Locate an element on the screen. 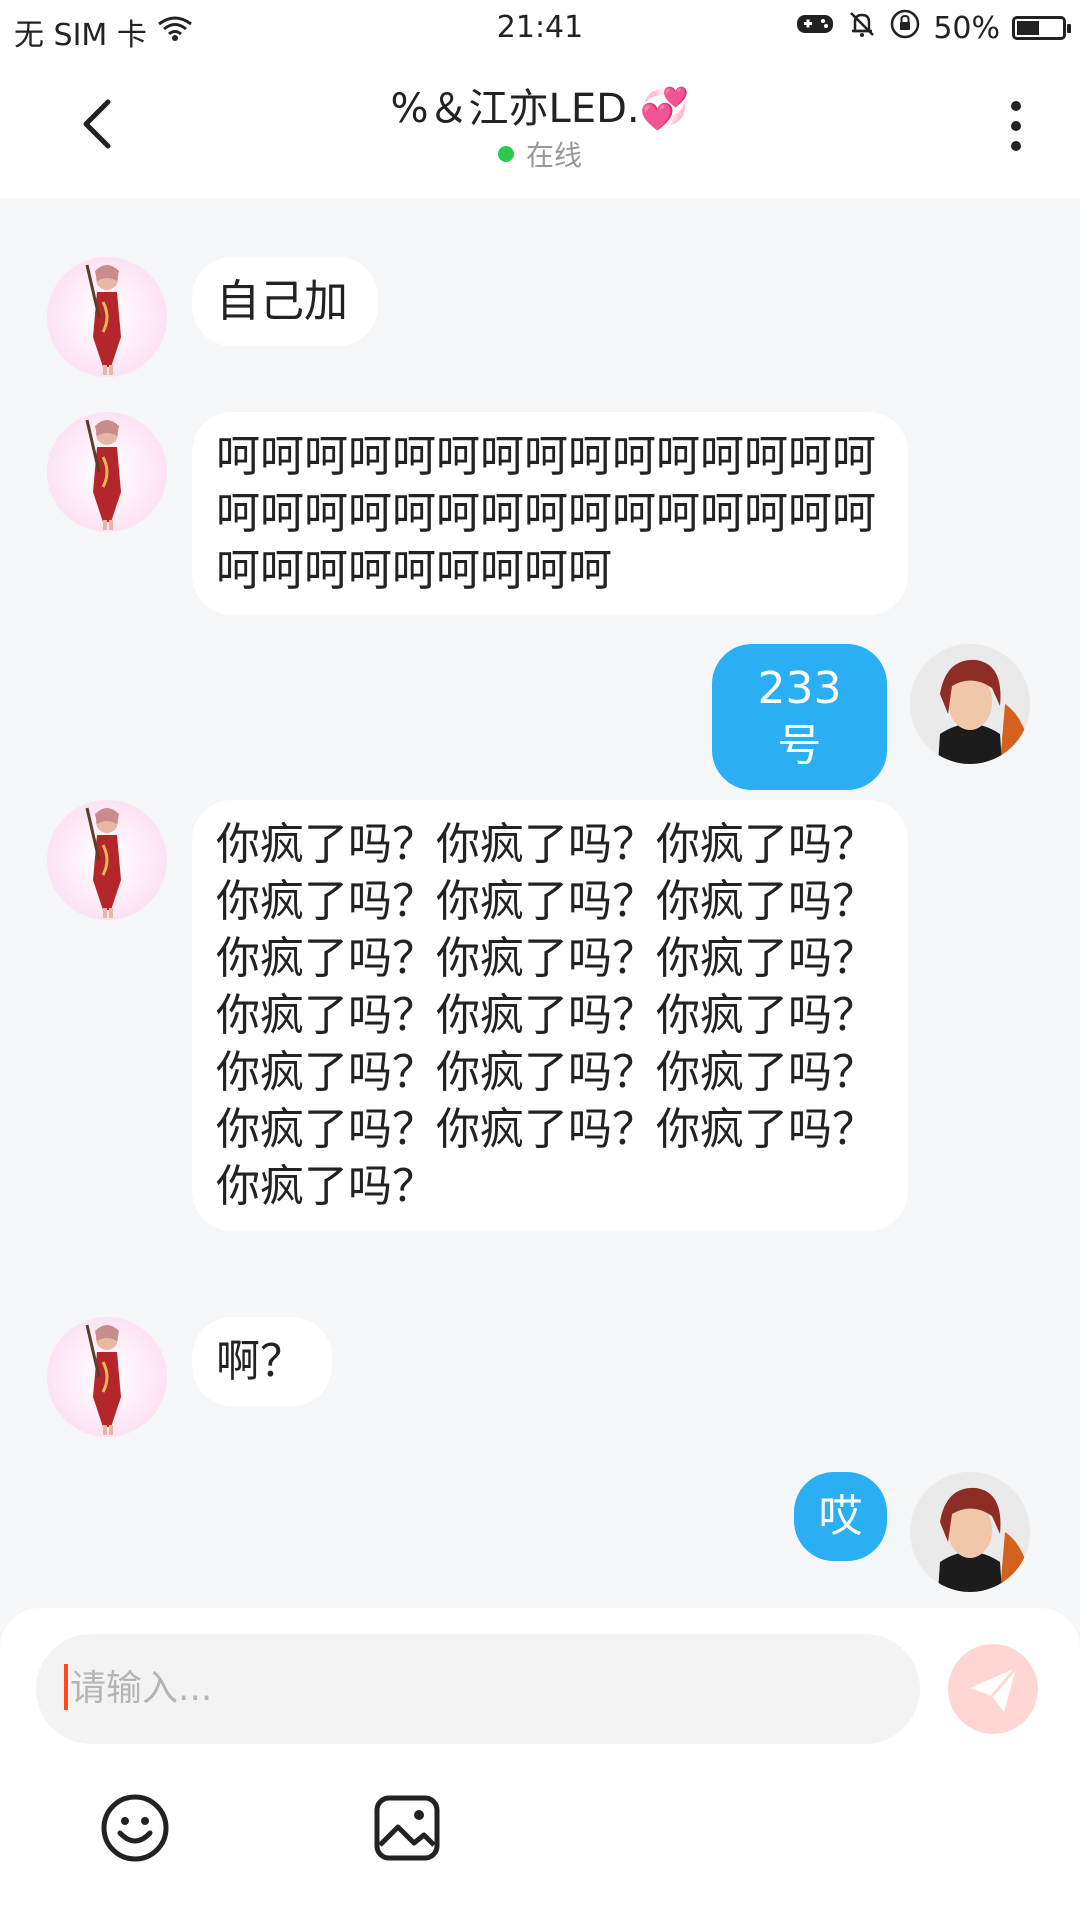 This screenshot has height=1920, width=1080. status-right: 50% is located at coordinates (933, 28).